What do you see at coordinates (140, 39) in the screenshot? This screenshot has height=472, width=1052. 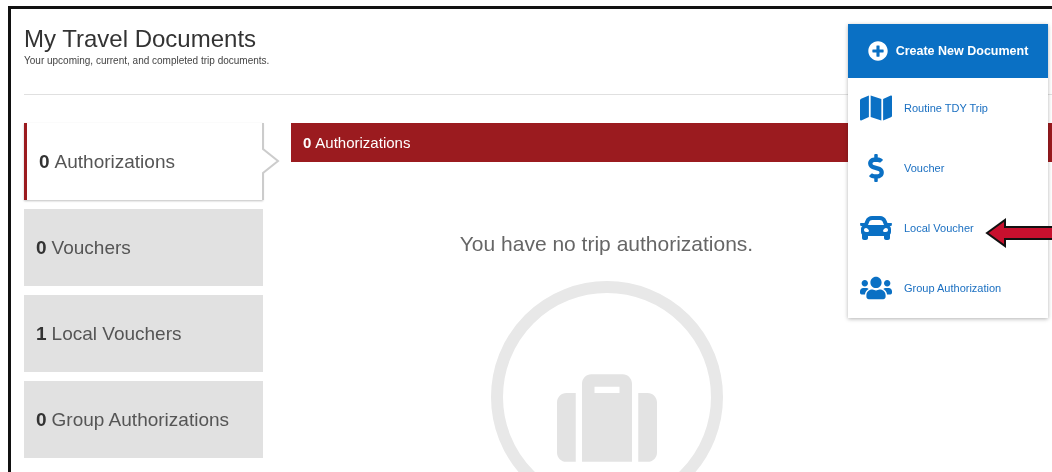 I see `page-title: My Travel Documents` at bounding box center [140, 39].